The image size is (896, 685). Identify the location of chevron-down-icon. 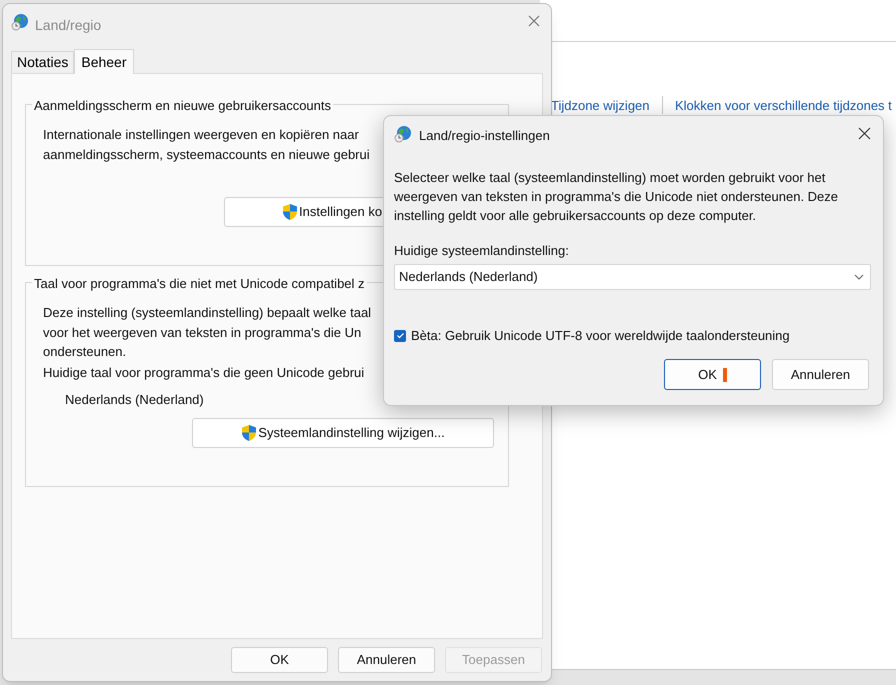
(859, 277).